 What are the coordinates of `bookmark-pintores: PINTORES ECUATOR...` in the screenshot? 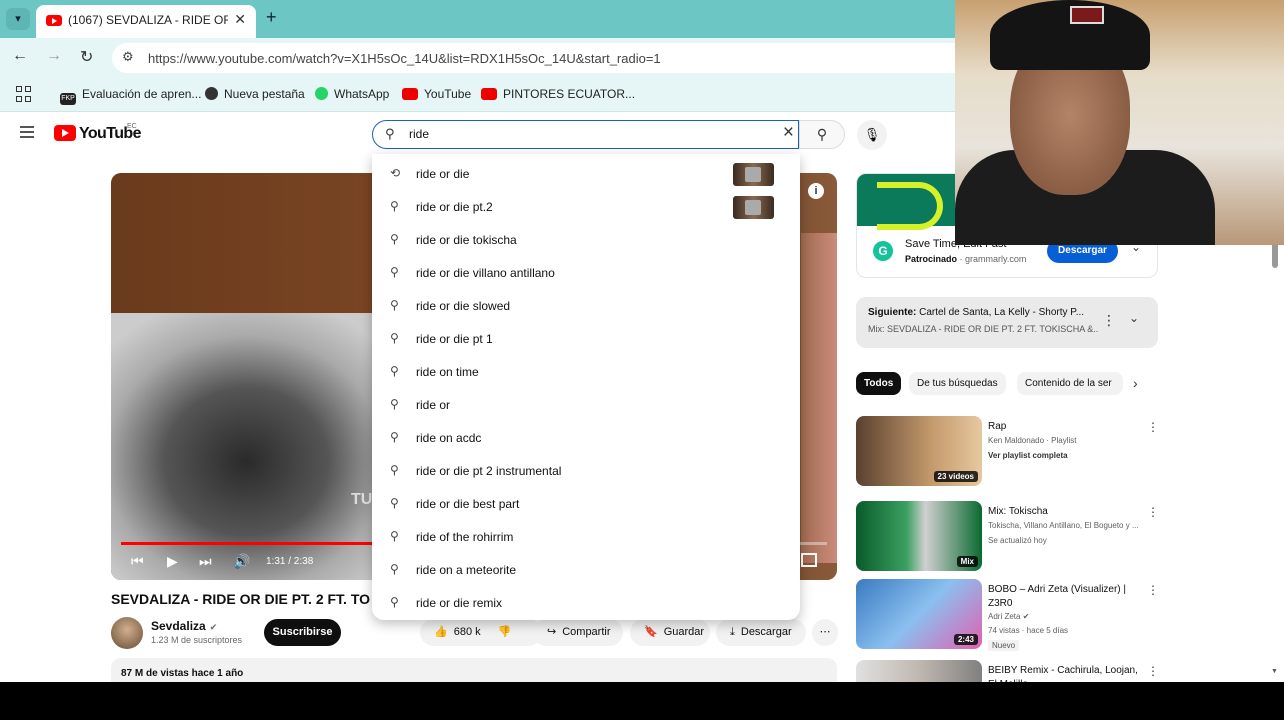 It's located at (558, 94).